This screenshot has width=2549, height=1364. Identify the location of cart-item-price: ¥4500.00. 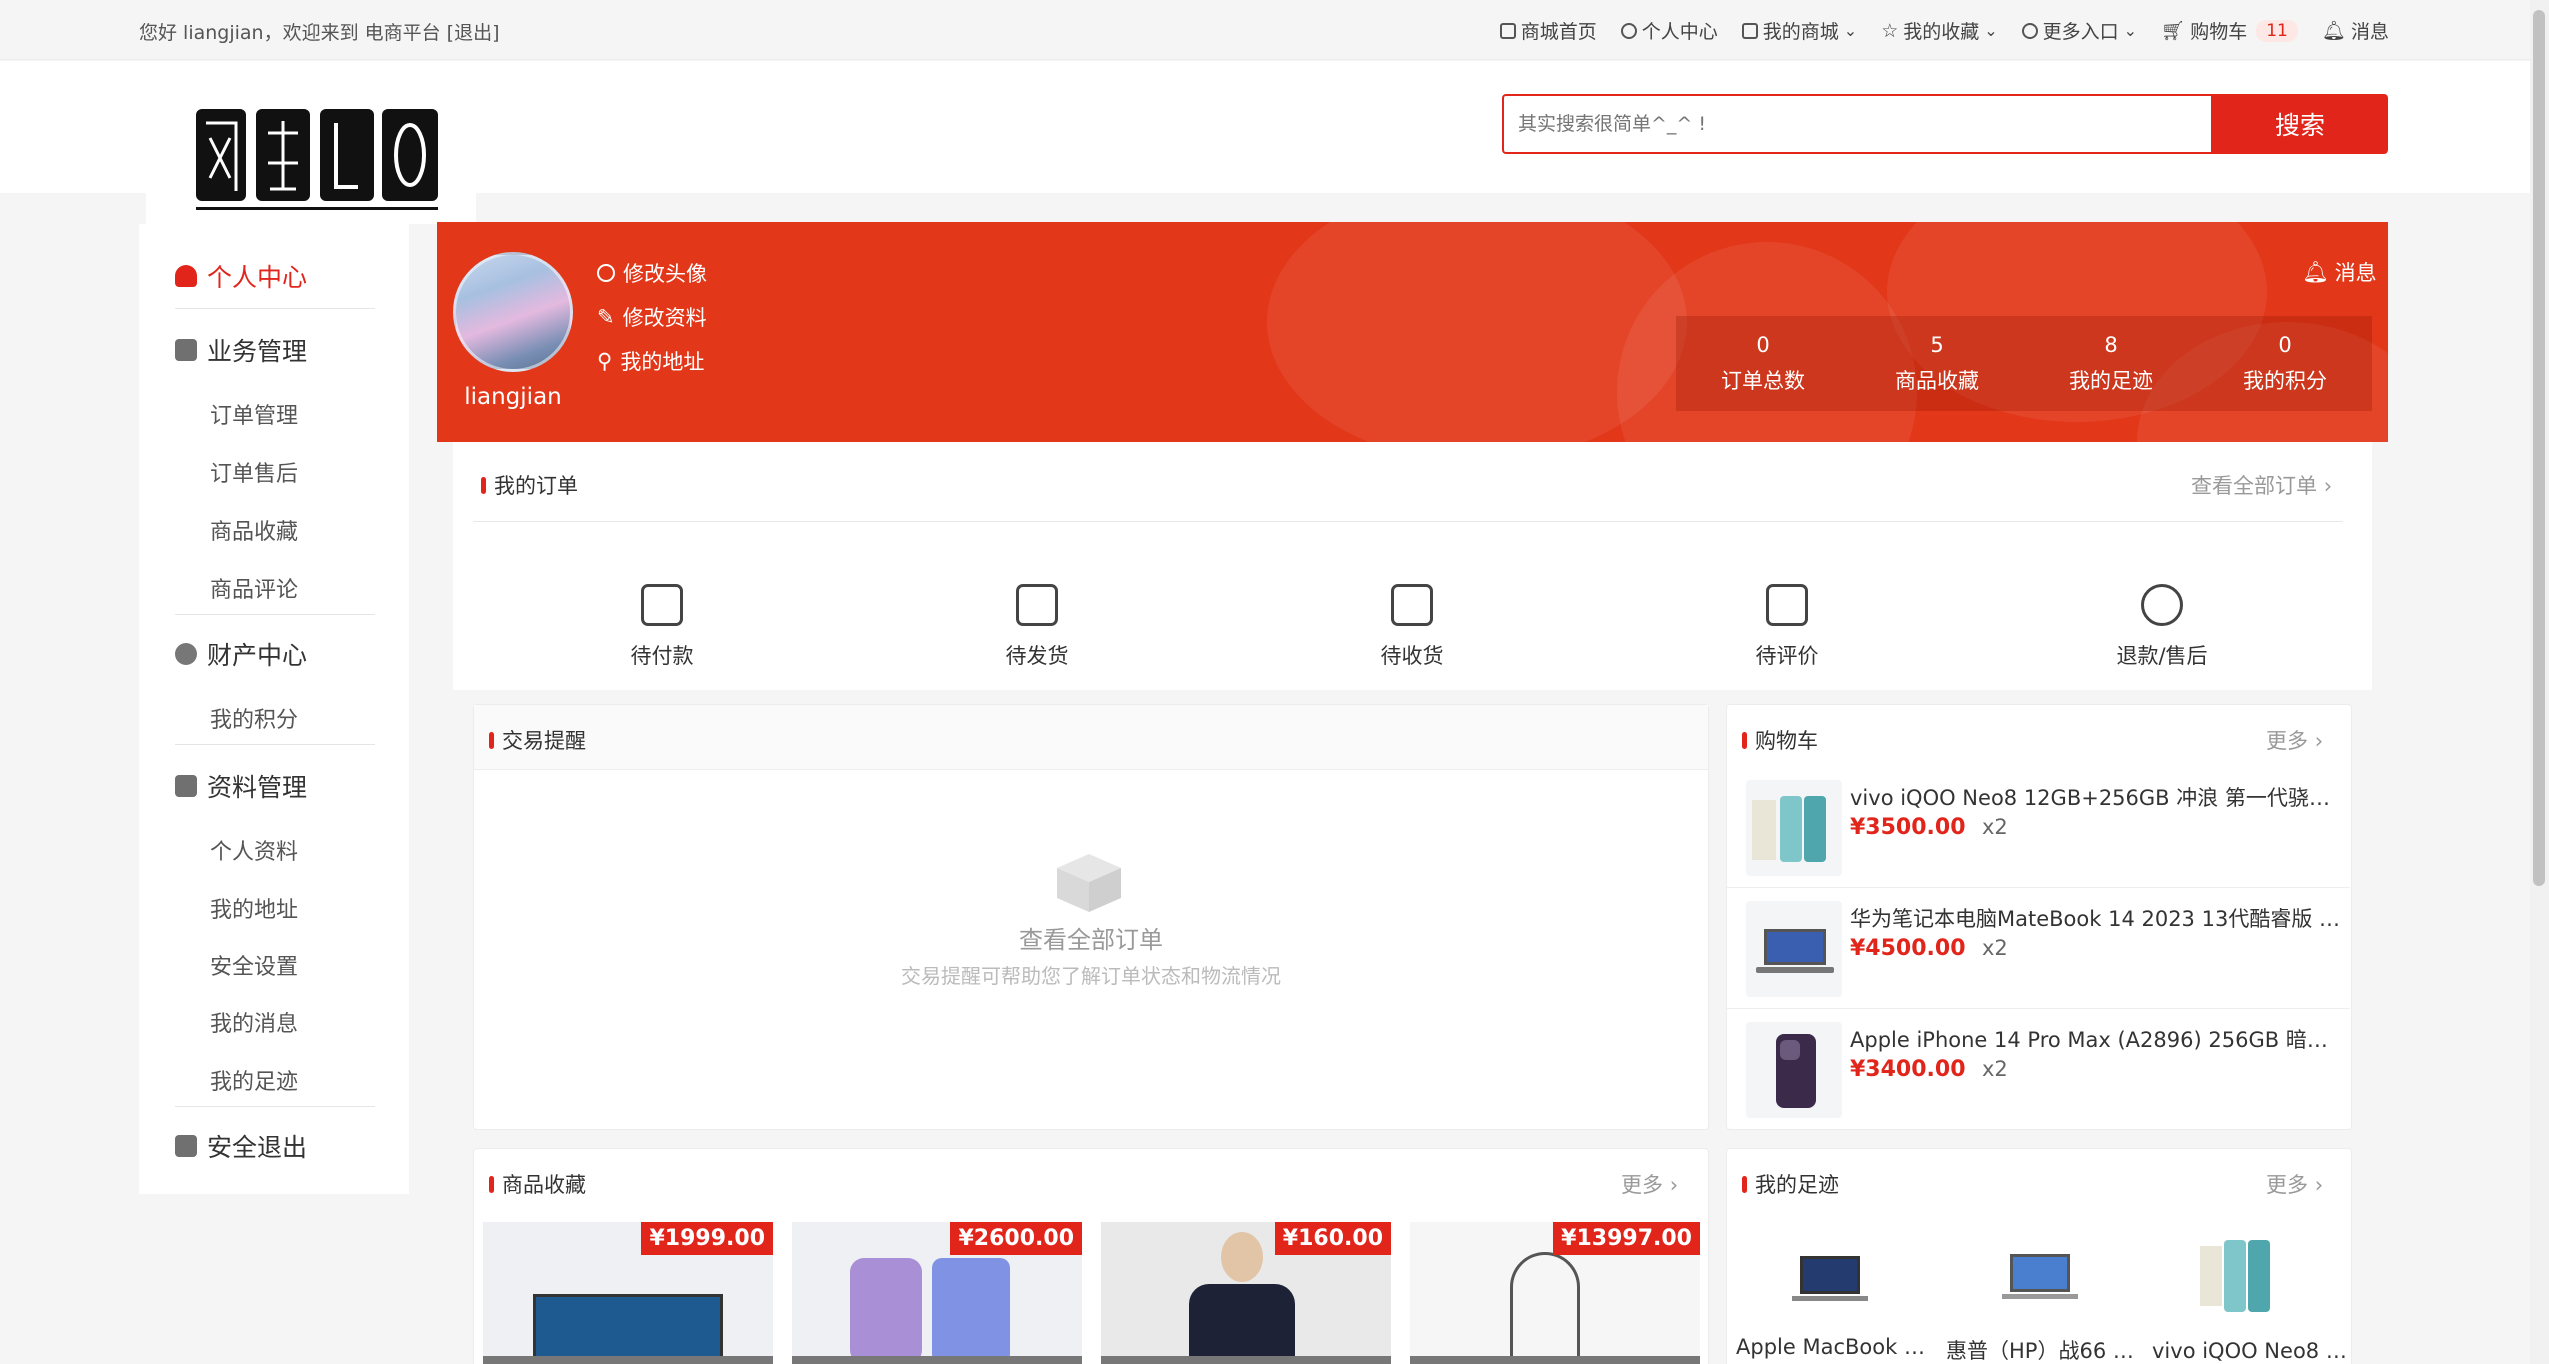
(1908, 948).